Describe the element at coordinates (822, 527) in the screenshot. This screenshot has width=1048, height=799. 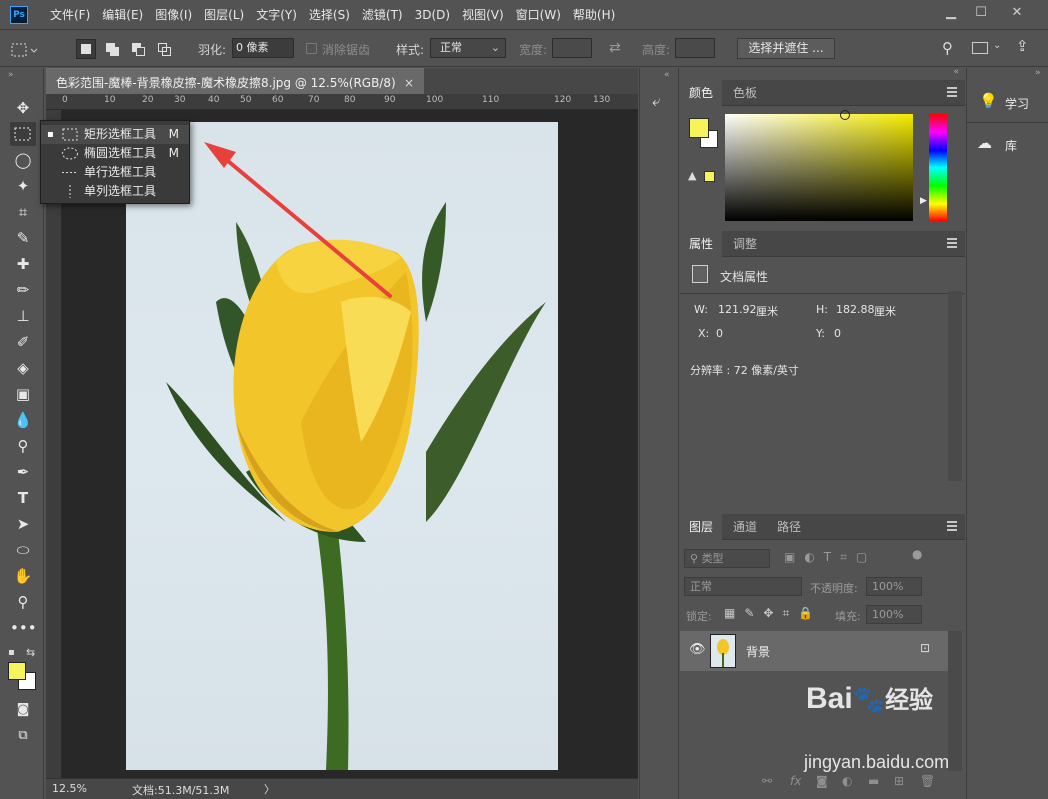
I see `layers-panel-tabs: 图层 通道 路径` at that location.